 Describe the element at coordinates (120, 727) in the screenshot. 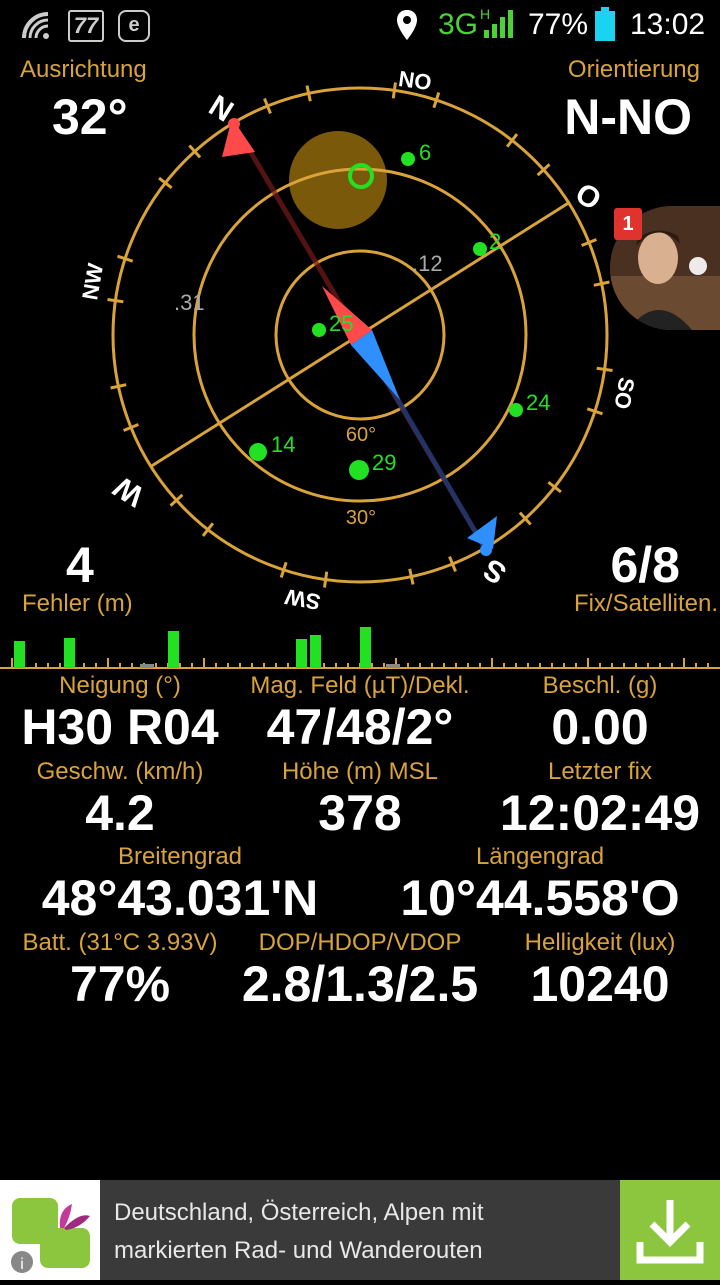

I see `neigung-value: H30 R04` at that location.